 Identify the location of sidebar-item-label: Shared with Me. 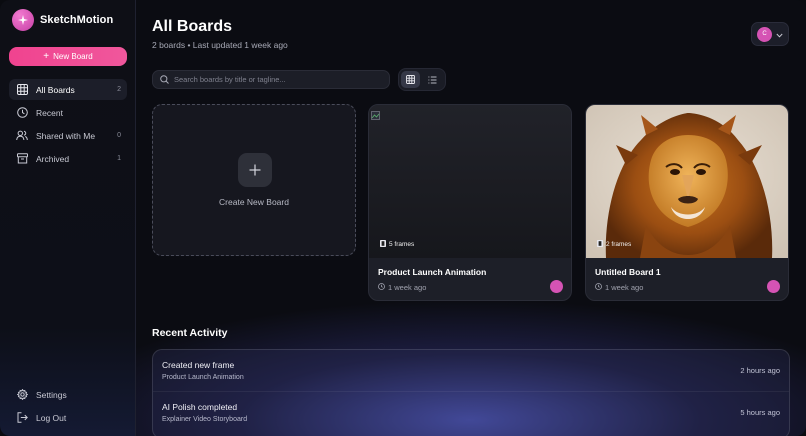
(66, 135).